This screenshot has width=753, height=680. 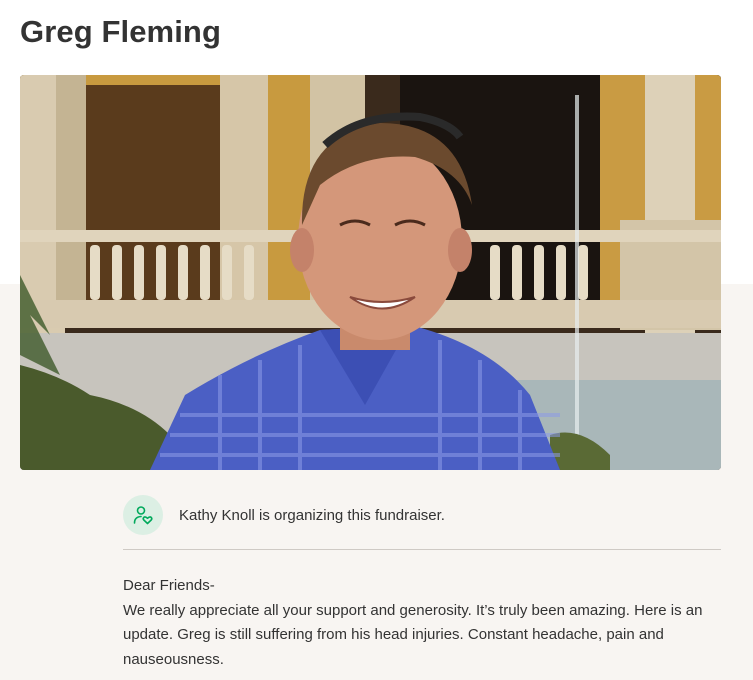 What do you see at coordinates (143, 515) in the screenshot?
I see `heart-person-icon` at bounding box center [143, 515].